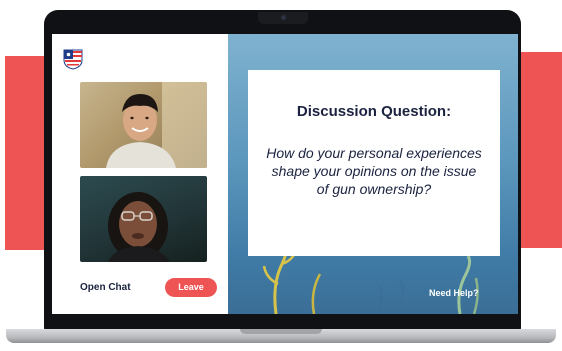 This screenshot has height=351, width=562. I want to click on open-chat-link: Open Chat, so click(105, 287).